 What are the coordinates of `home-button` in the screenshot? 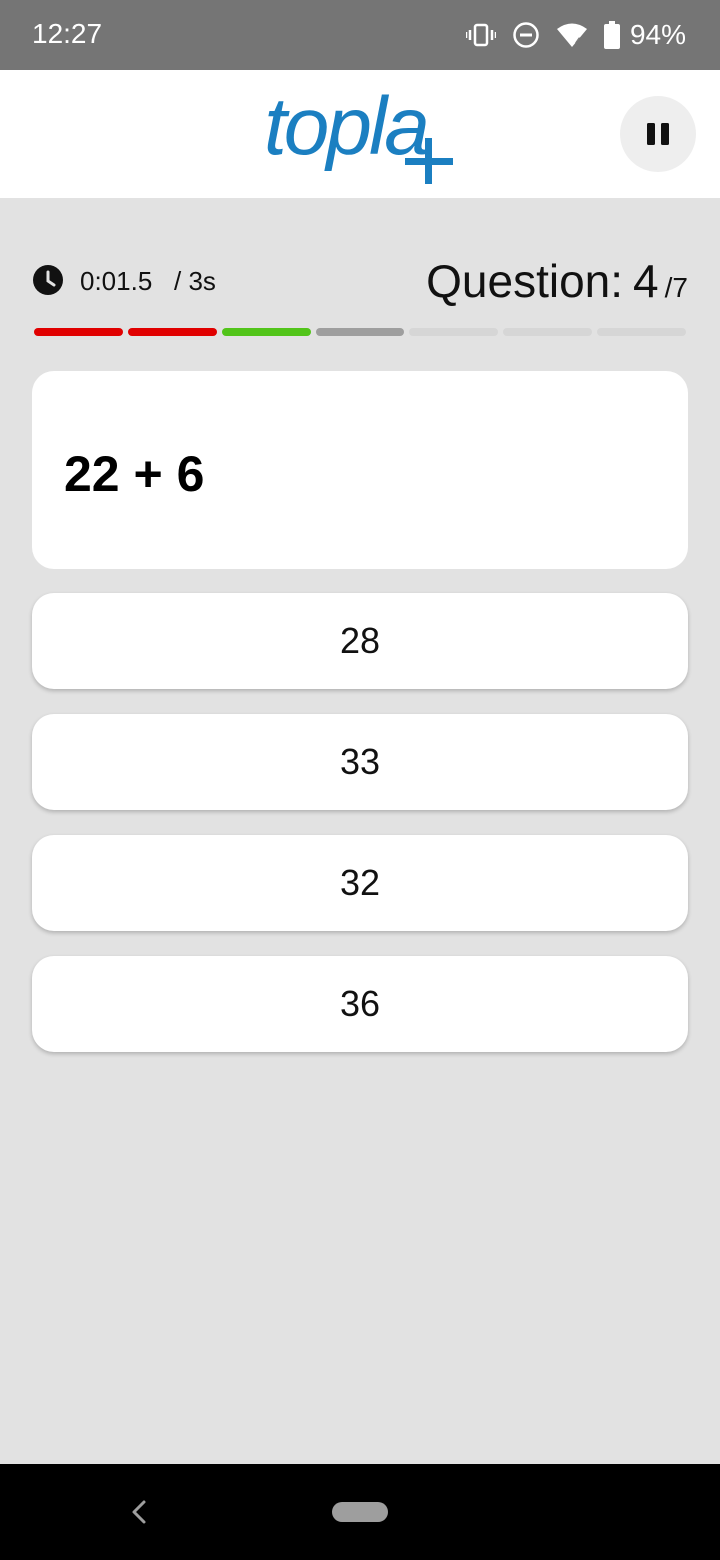 It's located at (360, 1512).